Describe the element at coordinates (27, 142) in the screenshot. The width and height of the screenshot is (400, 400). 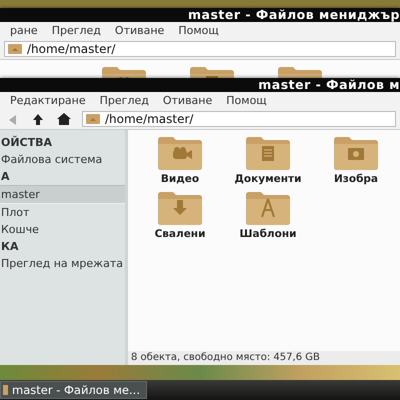
I see `sidebar-header: ОЙСТВА` at that location.